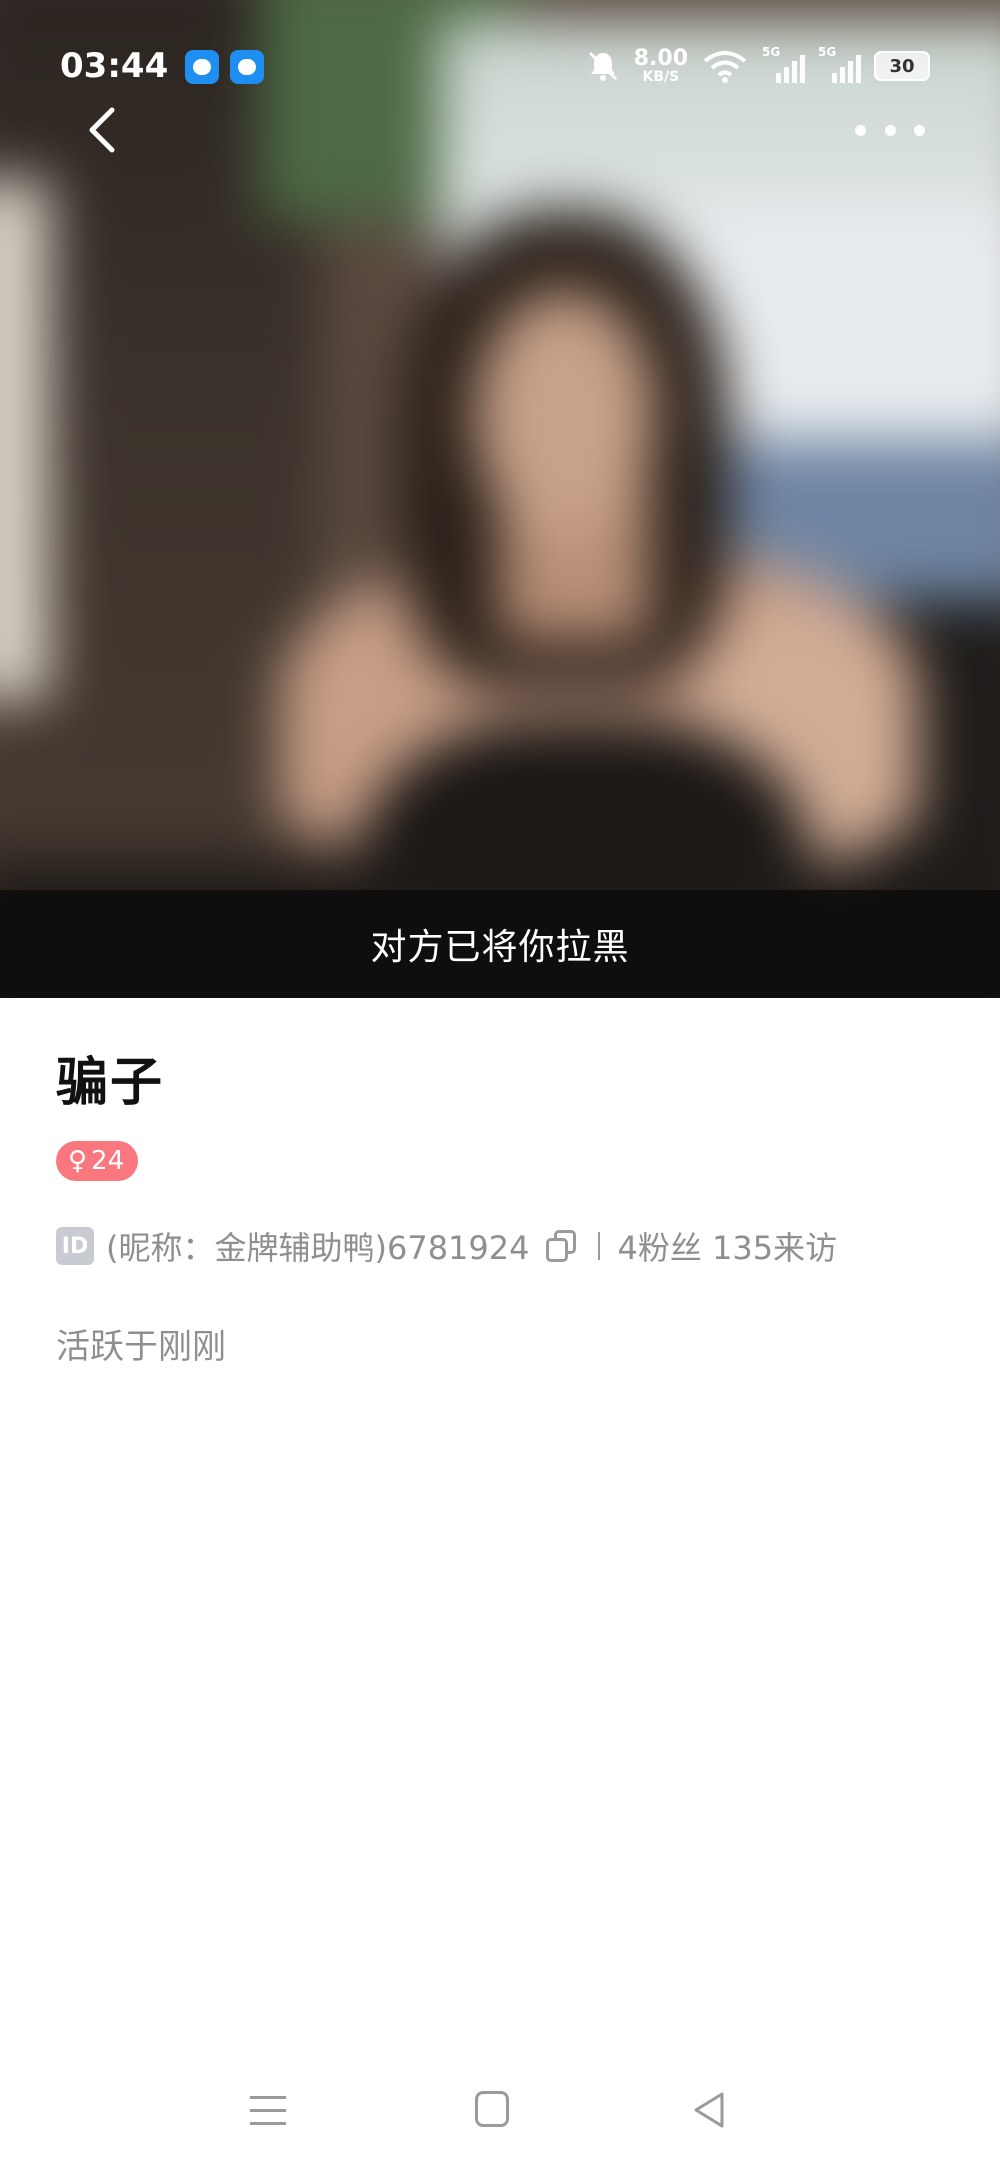  Describe the element at coordinates (902, 66) in the screenshot. I see `battery-icon: 30` at that location.